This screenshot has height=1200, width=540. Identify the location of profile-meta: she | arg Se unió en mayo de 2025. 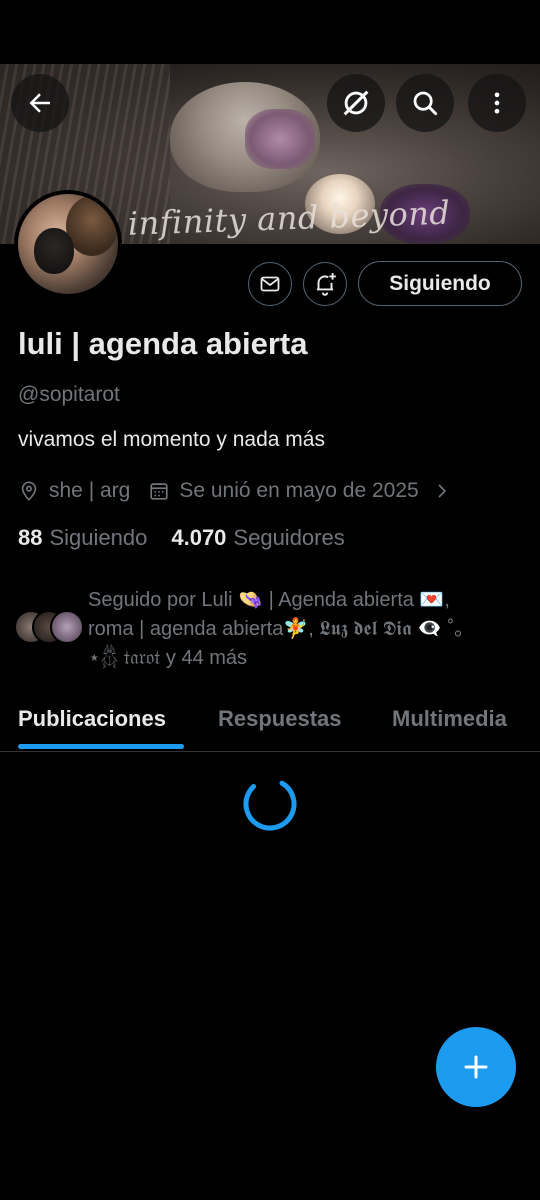
(239, 491).